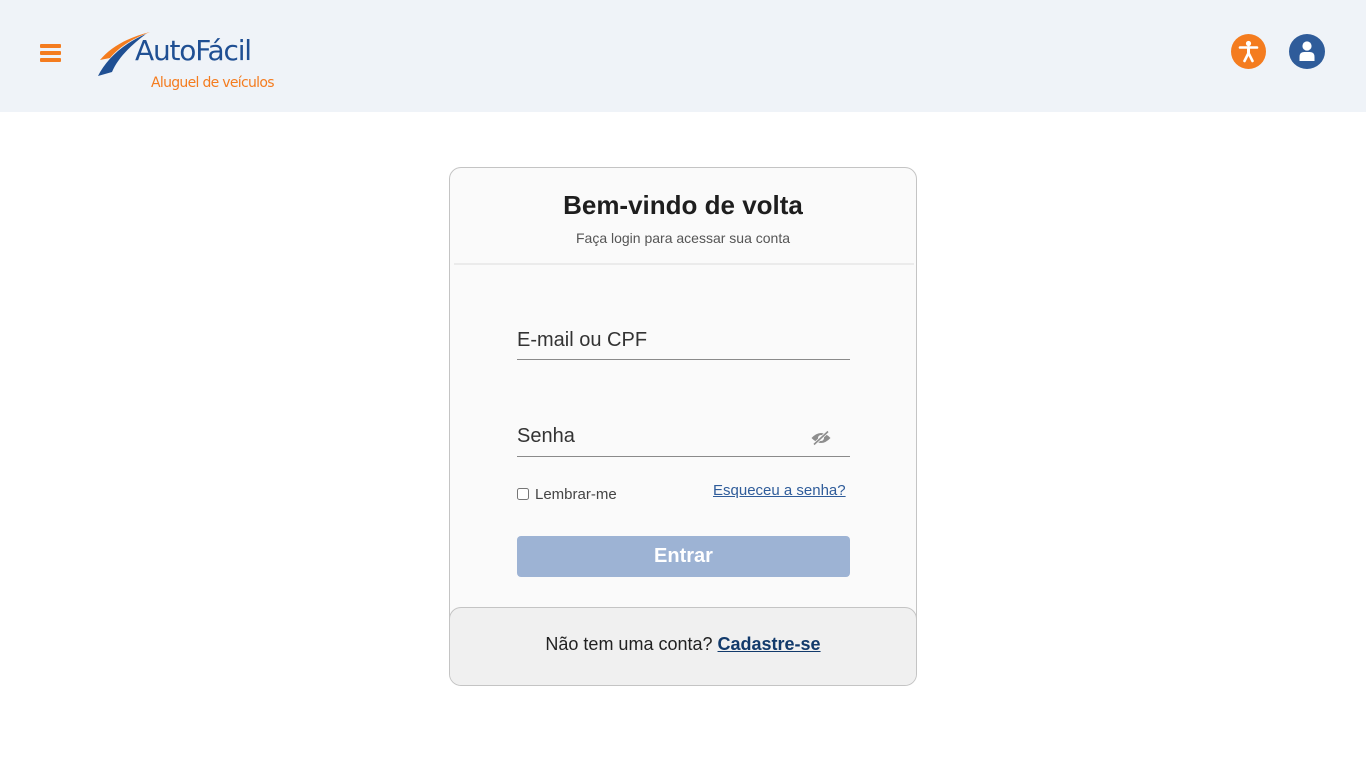  I want to click on brand-logo: AutoFácil Aluguel de veículos, so click(191, 63).